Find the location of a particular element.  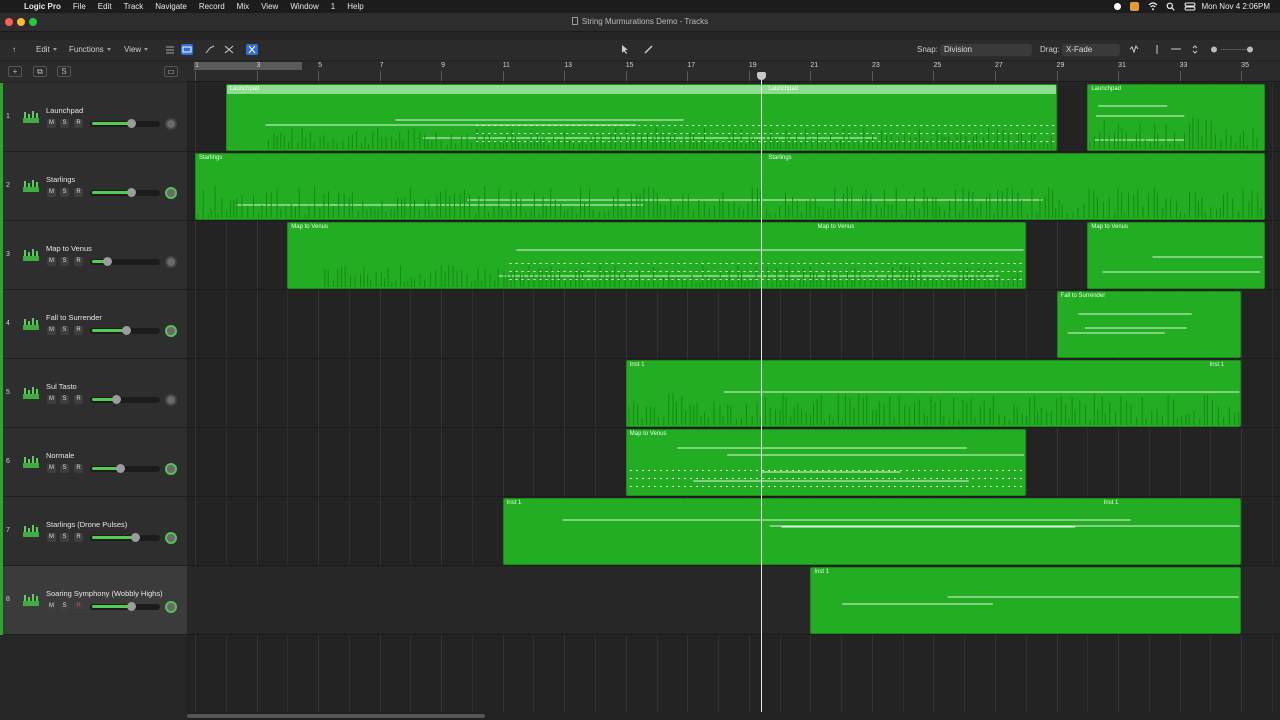

zoom-stepper-icon is located at coordinates (1195, 49).